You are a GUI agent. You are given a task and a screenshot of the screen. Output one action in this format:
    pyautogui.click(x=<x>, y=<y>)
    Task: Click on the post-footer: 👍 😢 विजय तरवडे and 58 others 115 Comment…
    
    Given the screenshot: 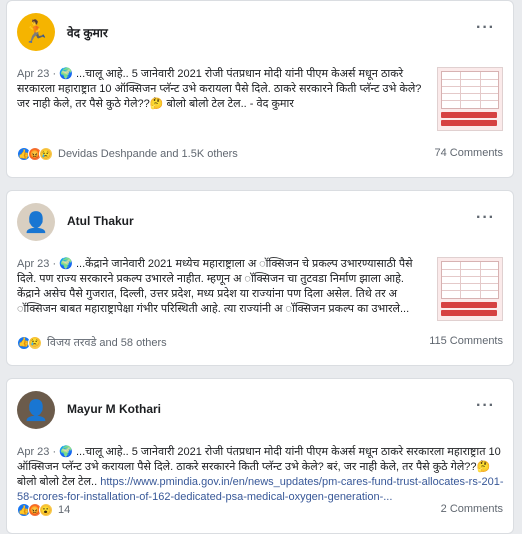 What is the action you would take?
    pyautogui.click(x=260, y=344)
    